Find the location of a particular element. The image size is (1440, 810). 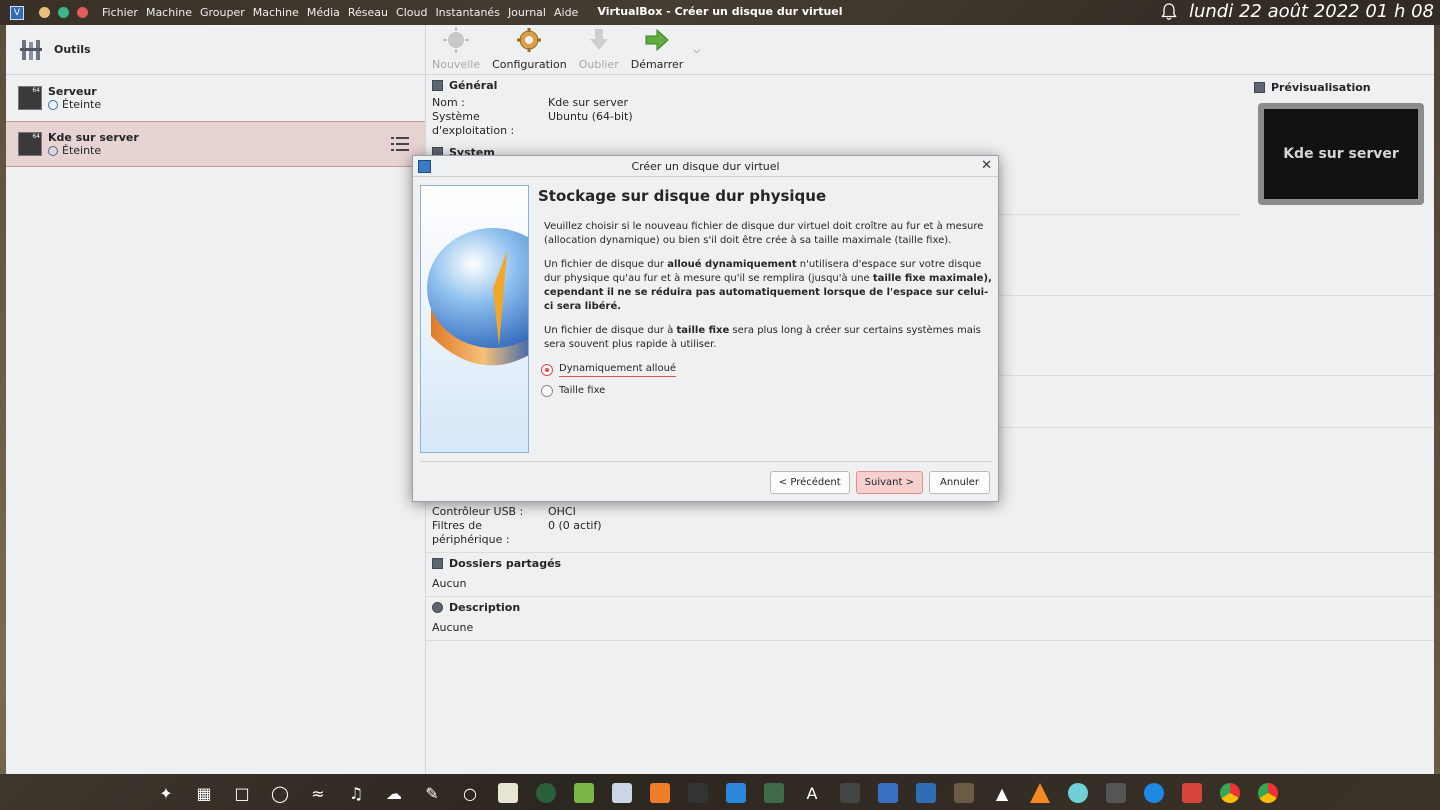

next-button: Suivant > is located at coordinates (889, 482).